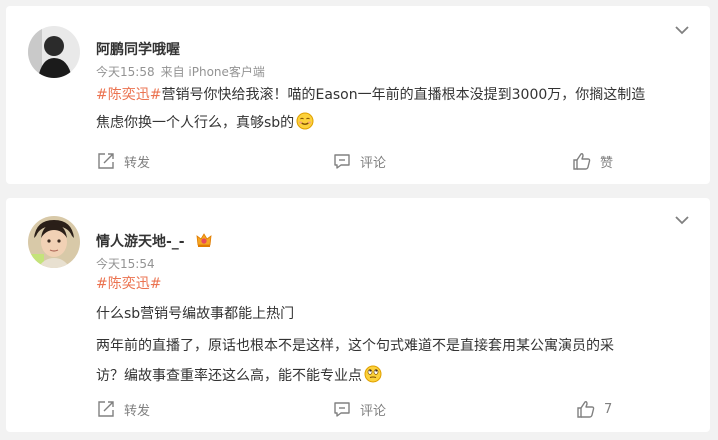 This screenshot has height=440, width=718. I want to click on vip-crown-icon, so click(204, 240).